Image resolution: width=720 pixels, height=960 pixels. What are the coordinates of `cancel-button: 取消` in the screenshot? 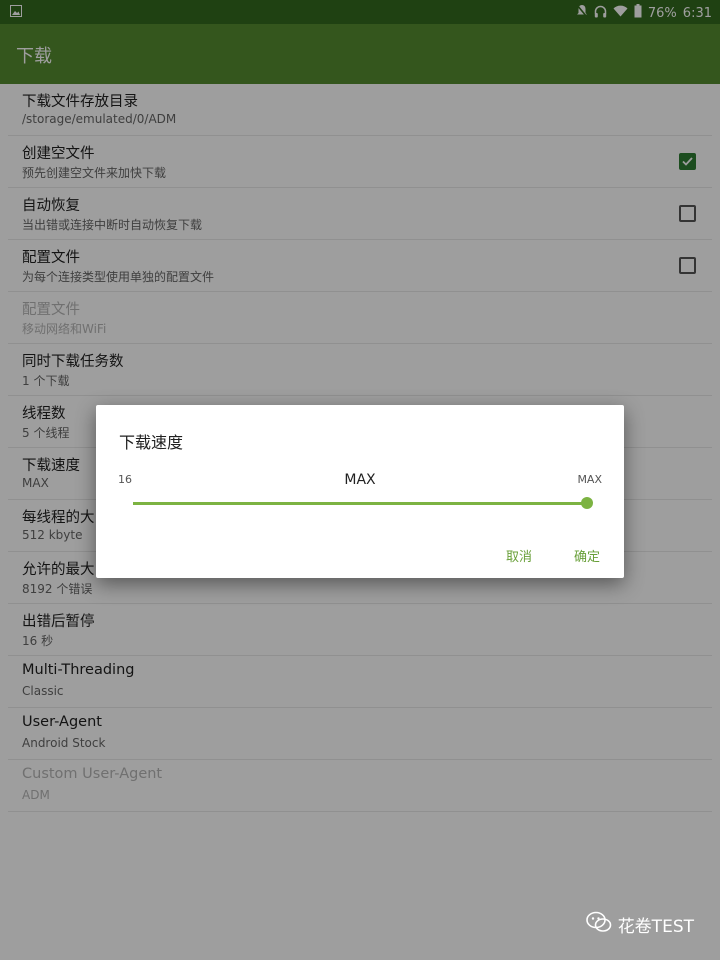 It's located at (519, 555).